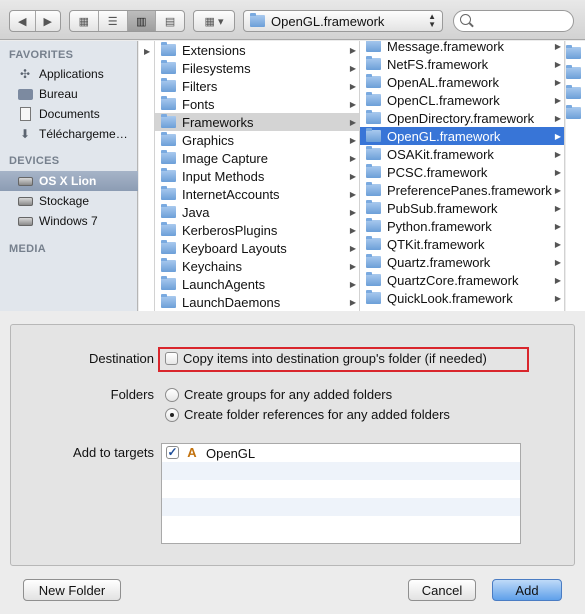 The image size is (585, 614). What do you see at coordinates (257, 104) in the screenshot?
I see `list-item: Fonts ▶` at bounding box center [257, 104].